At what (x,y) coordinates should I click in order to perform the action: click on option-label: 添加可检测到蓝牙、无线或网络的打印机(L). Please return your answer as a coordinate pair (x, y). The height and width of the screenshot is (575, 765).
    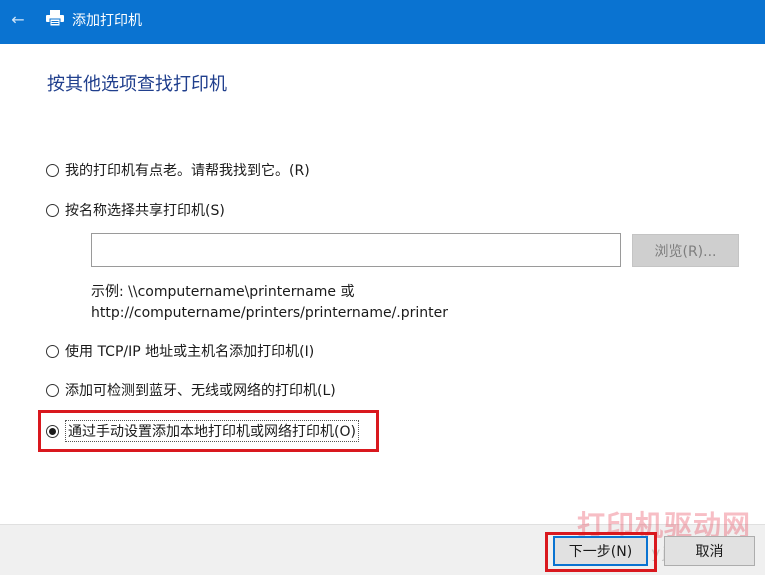
    Looking at the image, I should click on (200, 391).